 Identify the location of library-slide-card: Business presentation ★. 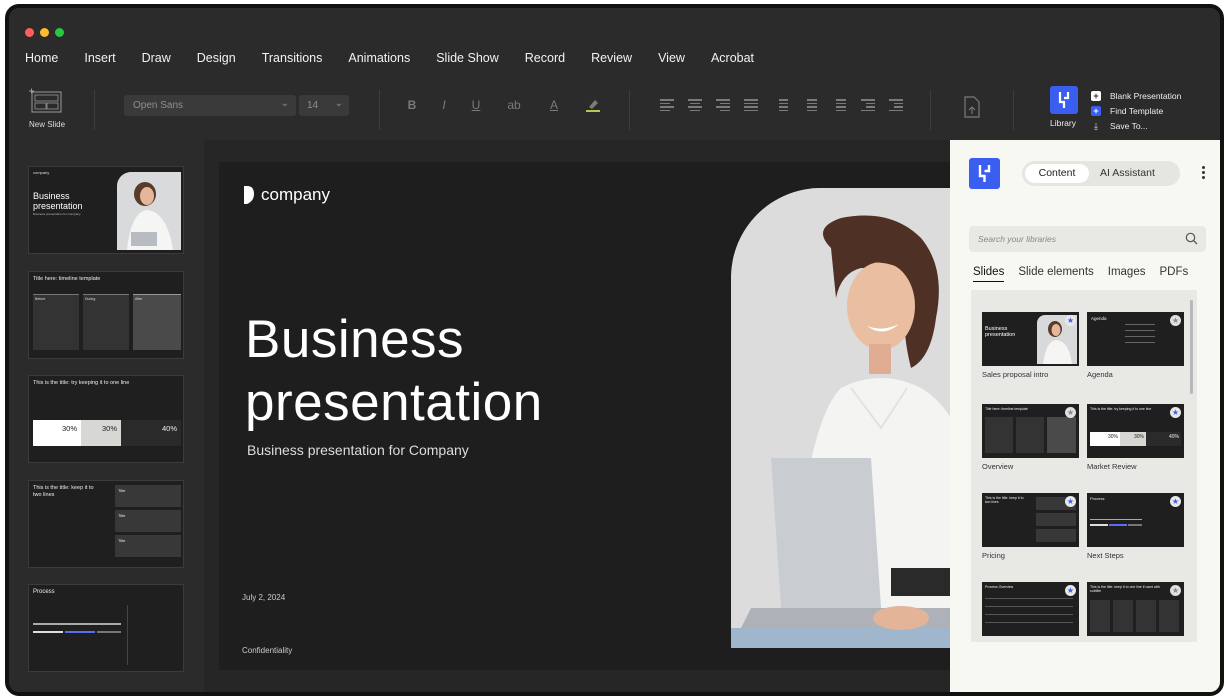
(1030, 339).